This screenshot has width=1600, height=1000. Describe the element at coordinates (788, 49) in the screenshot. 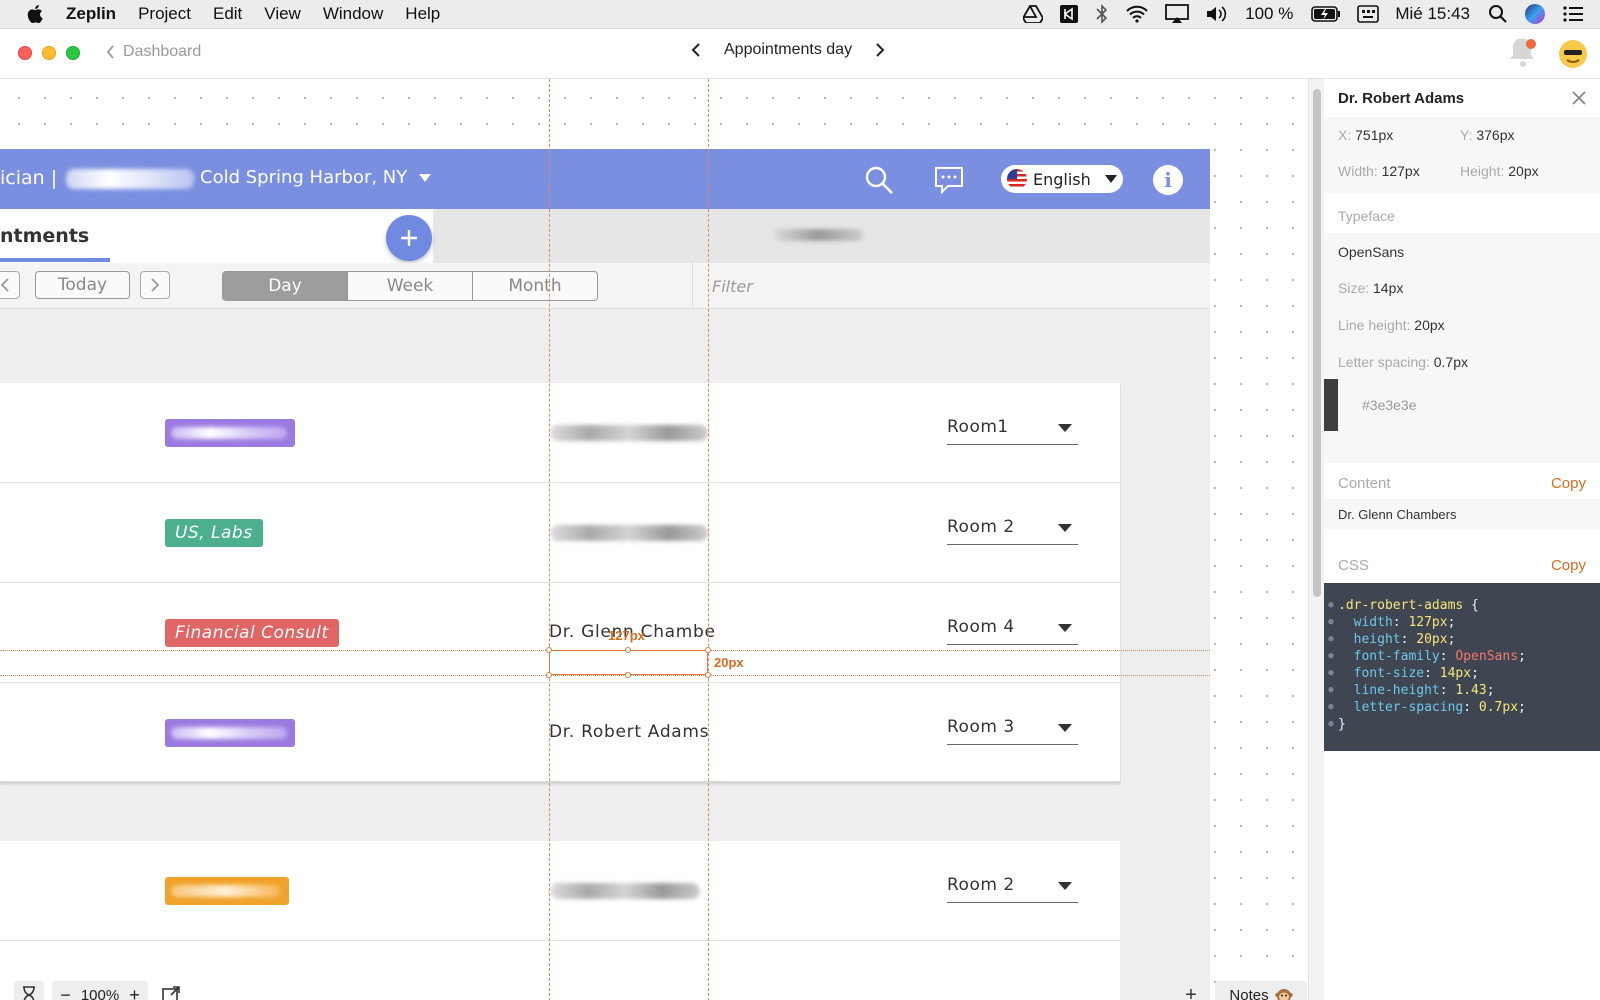

I see `screen-title: Appointments day` at that location.